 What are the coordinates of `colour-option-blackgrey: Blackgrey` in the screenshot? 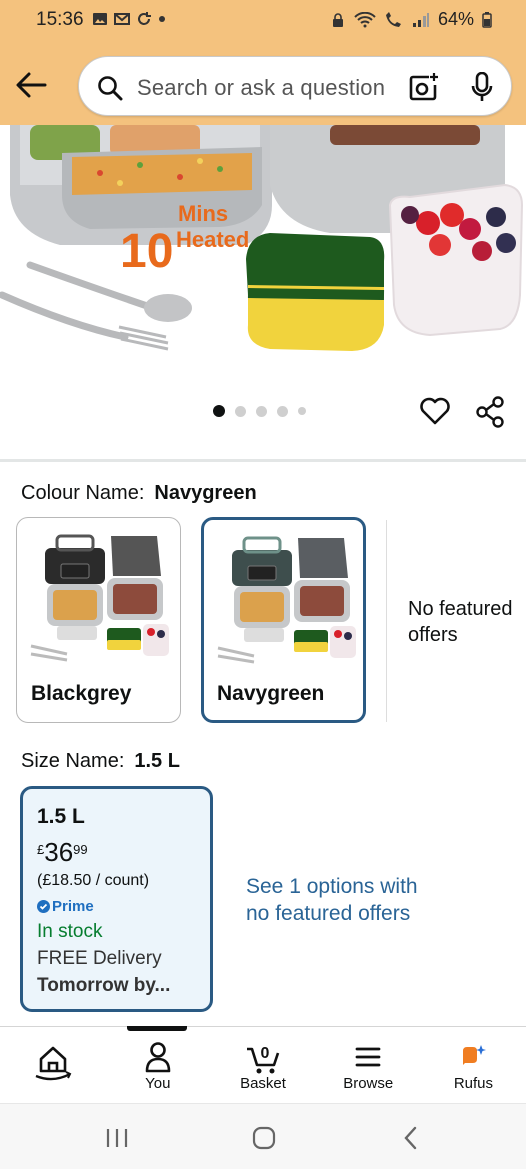 It's located at (98, 620).